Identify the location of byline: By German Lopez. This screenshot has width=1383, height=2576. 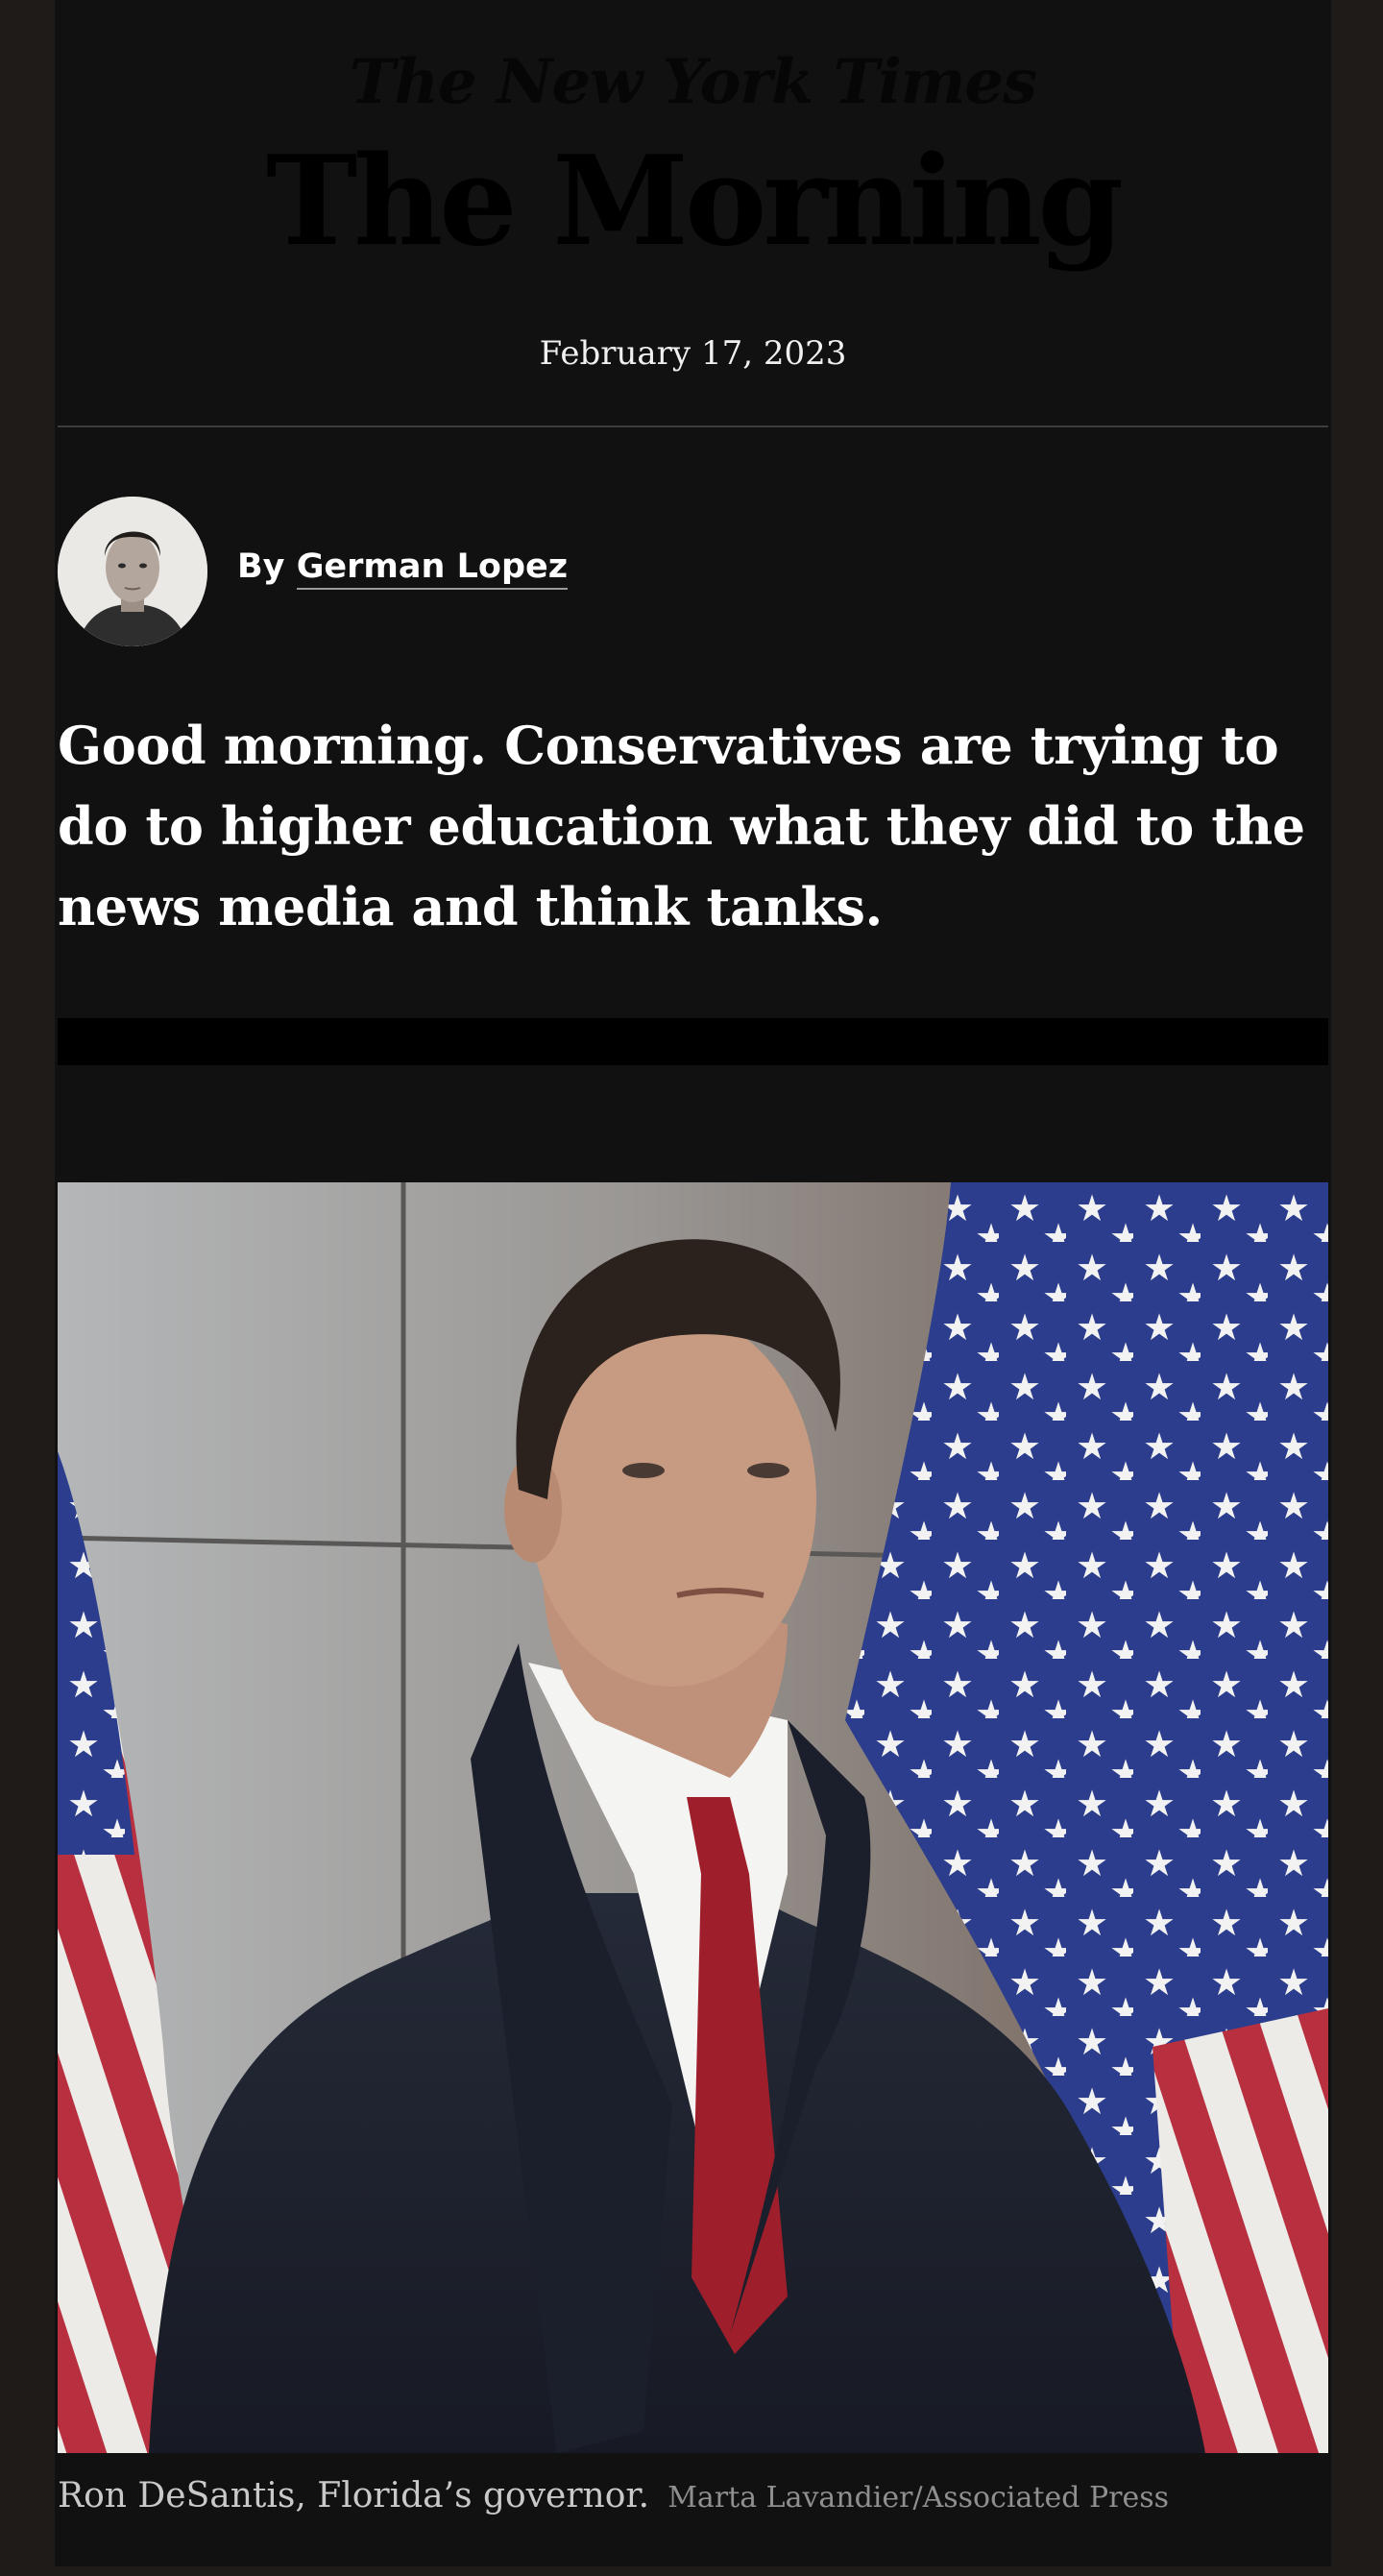
(403, 568).